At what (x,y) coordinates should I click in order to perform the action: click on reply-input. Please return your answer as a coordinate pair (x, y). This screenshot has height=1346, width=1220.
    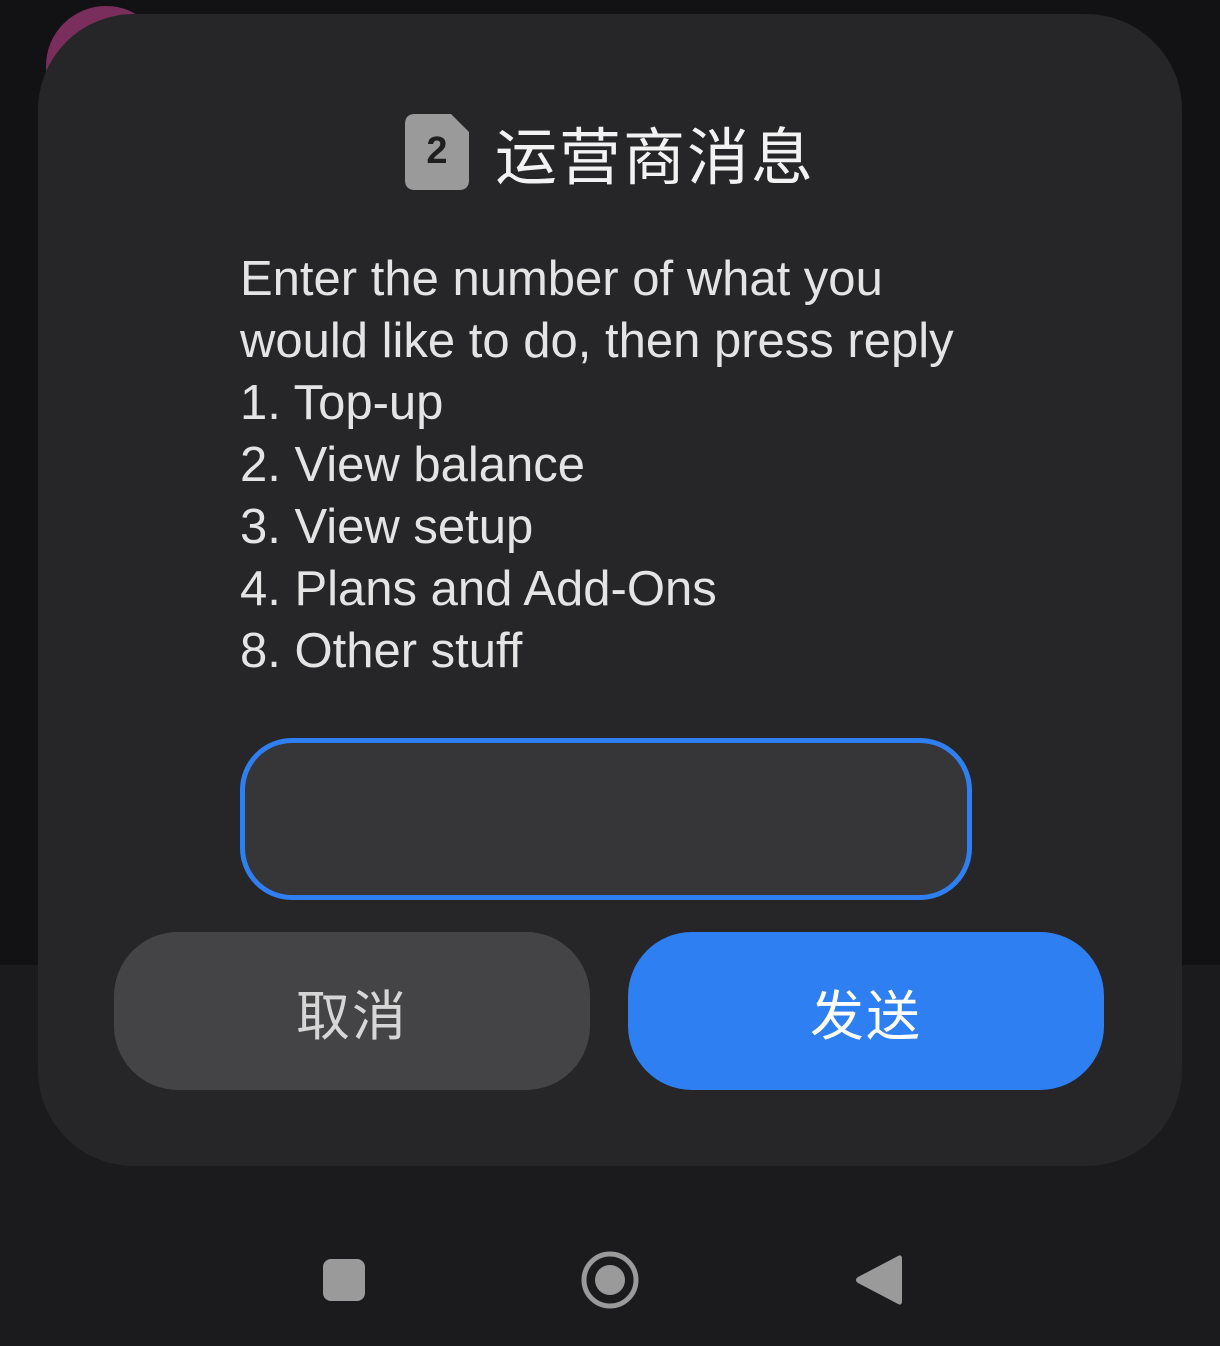
    Looking at the image, I should click on (606, 819).